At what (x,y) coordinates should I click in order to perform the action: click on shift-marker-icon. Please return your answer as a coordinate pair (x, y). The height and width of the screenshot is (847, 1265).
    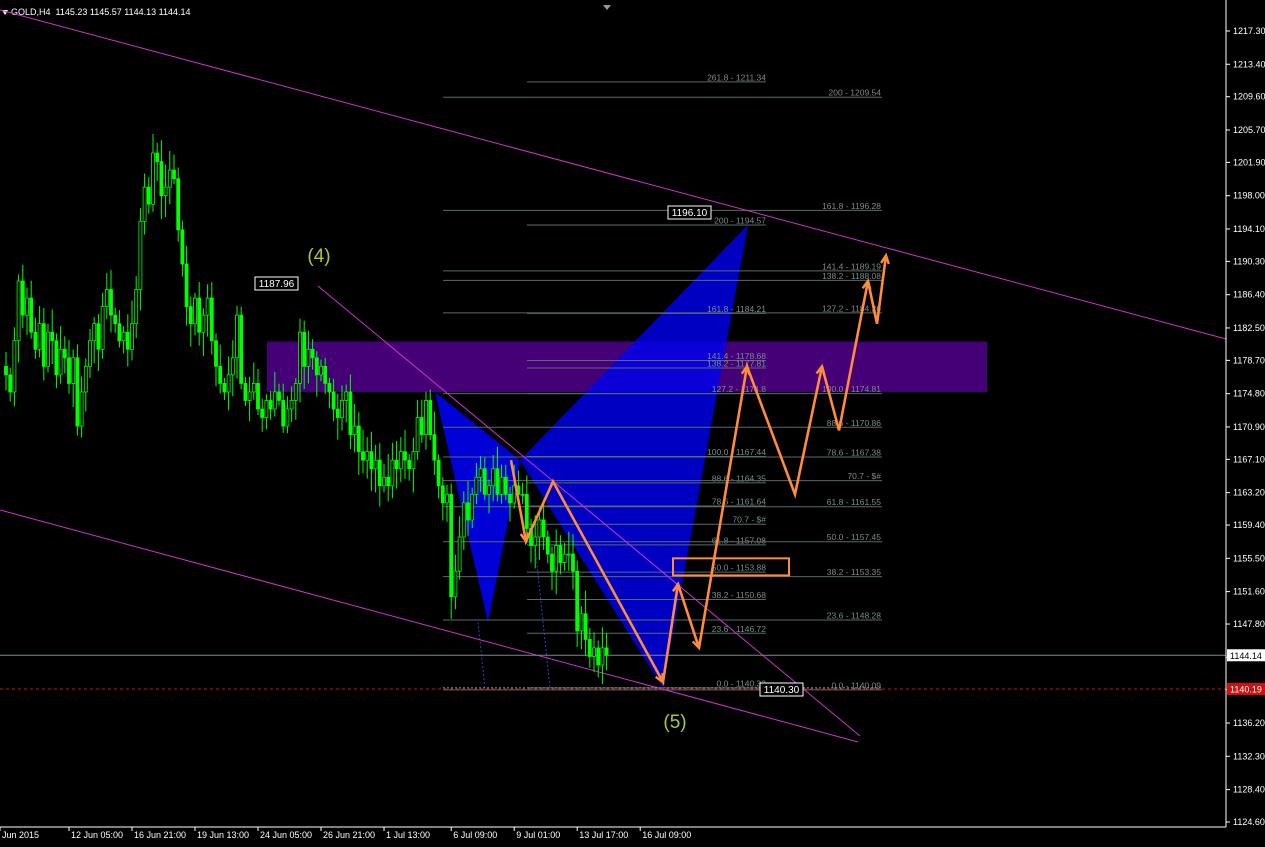
    Looking at the image, I should click on (607, 7).